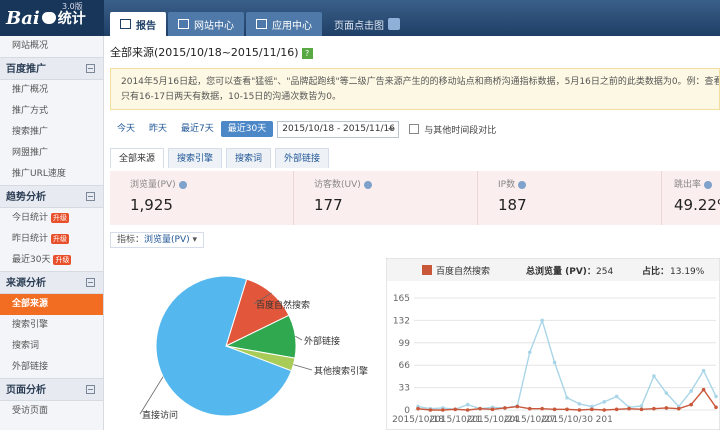  I want to click on tab-report: 报告, so click(138, 24).